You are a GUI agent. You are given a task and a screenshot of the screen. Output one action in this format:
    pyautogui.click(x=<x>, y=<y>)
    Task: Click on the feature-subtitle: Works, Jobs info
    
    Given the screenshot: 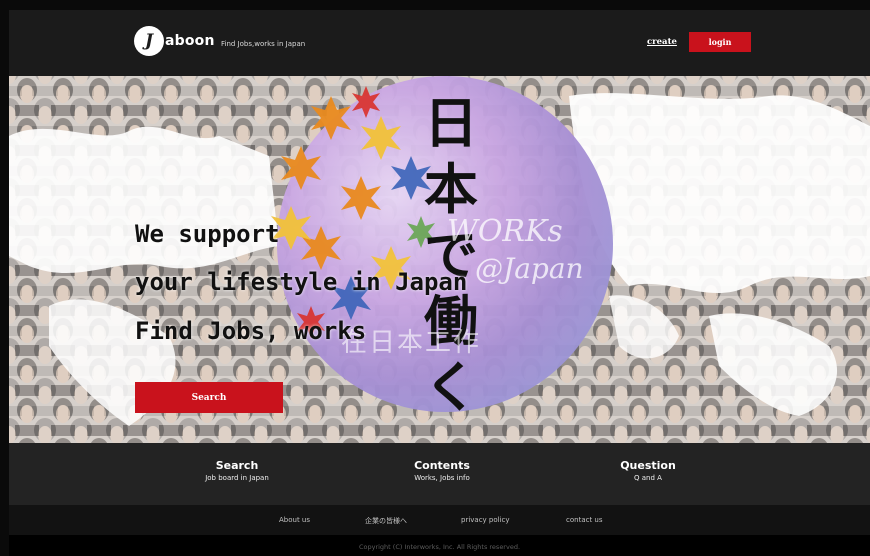 What is the action you would take?
    pyautogui.click(x=442, y=478)
    